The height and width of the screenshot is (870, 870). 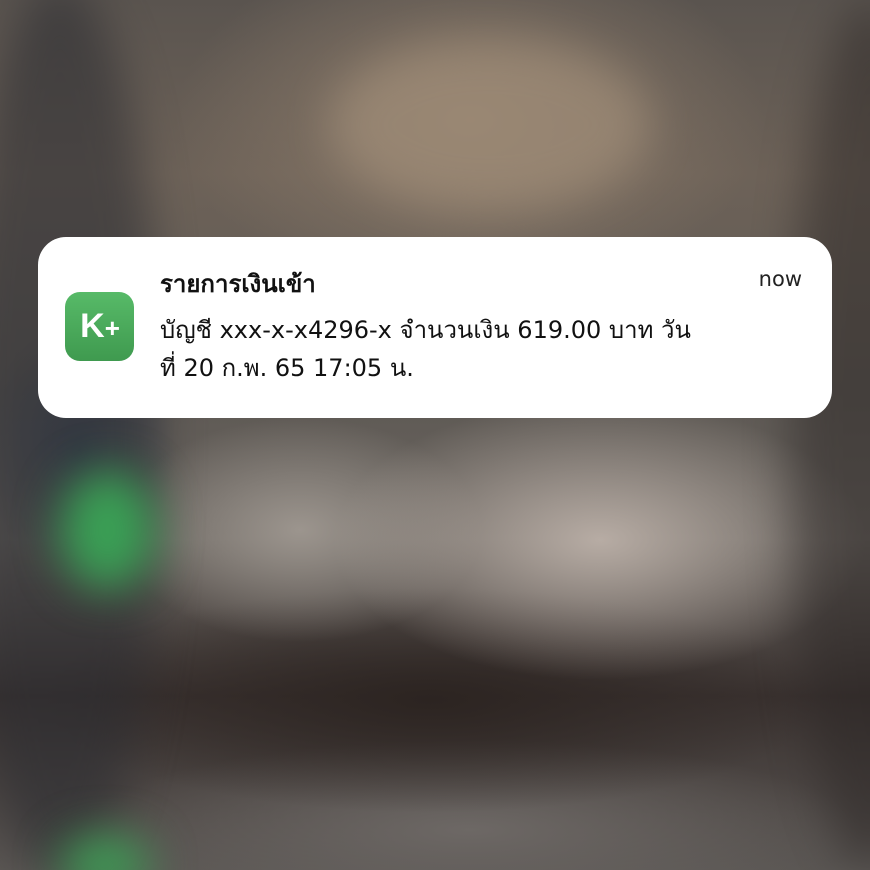 I want to click on notification-time: now, so click(x=780, y=279).